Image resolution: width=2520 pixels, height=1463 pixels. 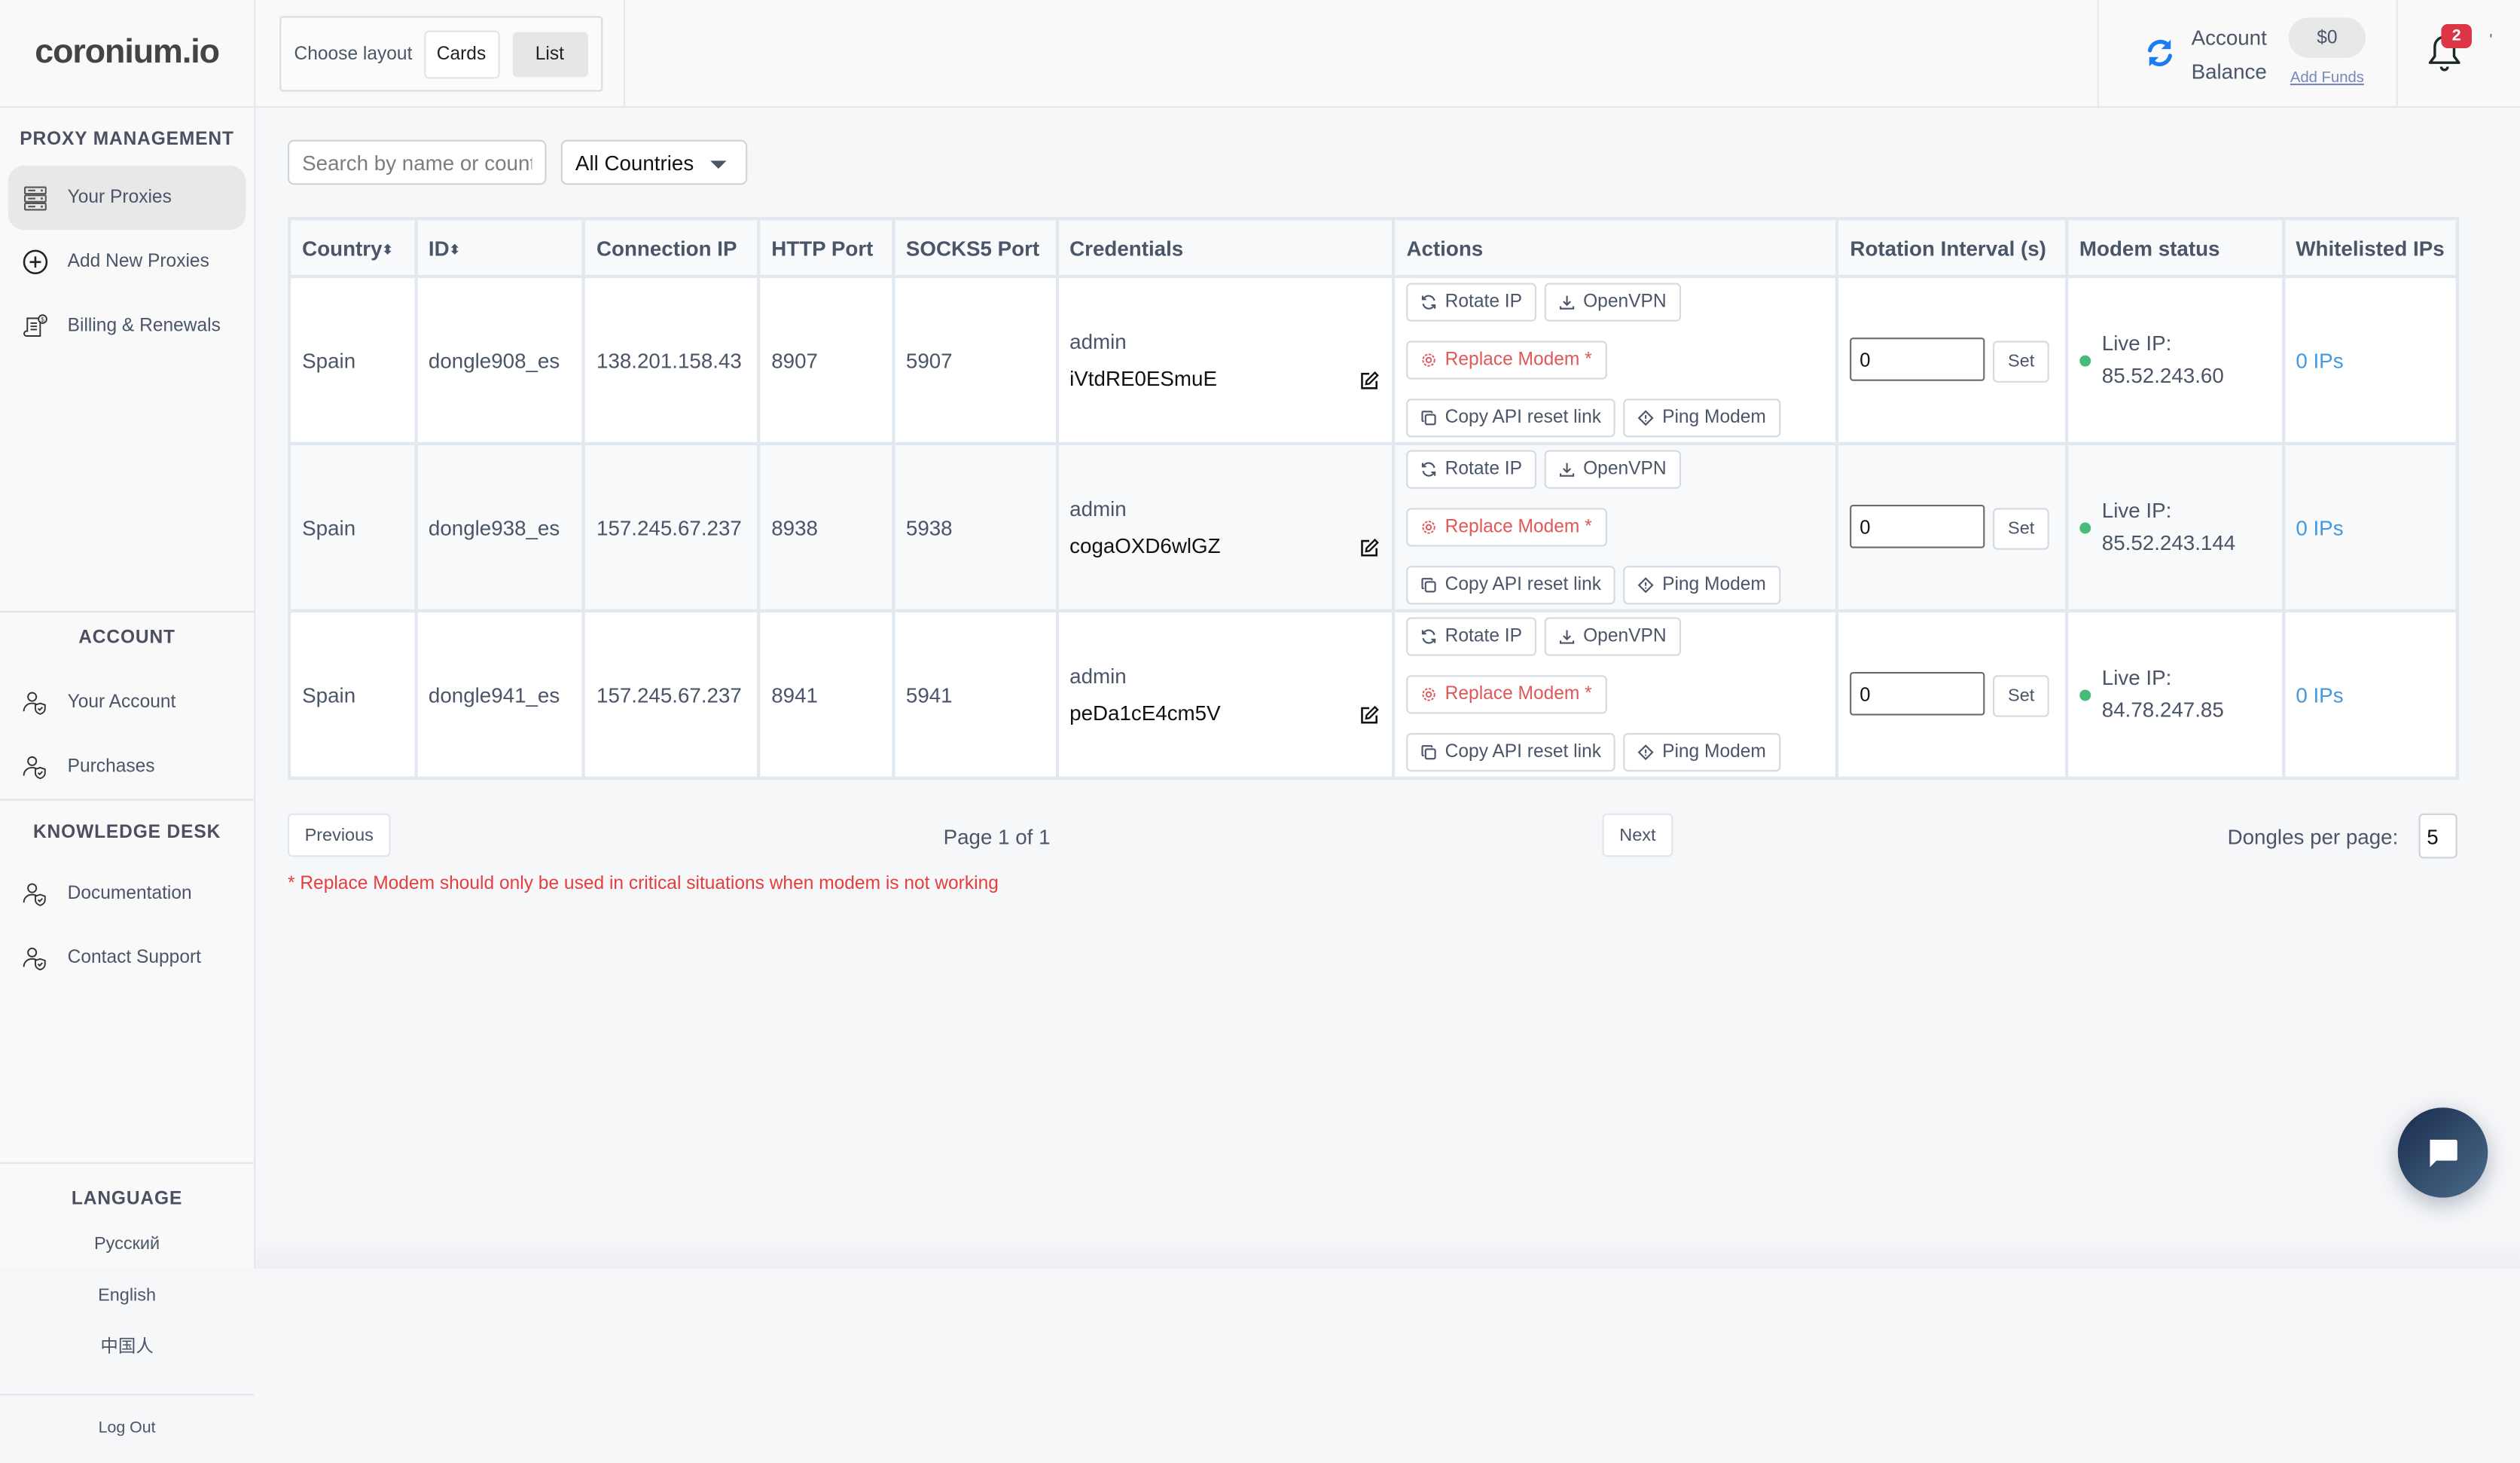 I want to click on cell-socks5-port: 5938, so click(x=975, y=527).